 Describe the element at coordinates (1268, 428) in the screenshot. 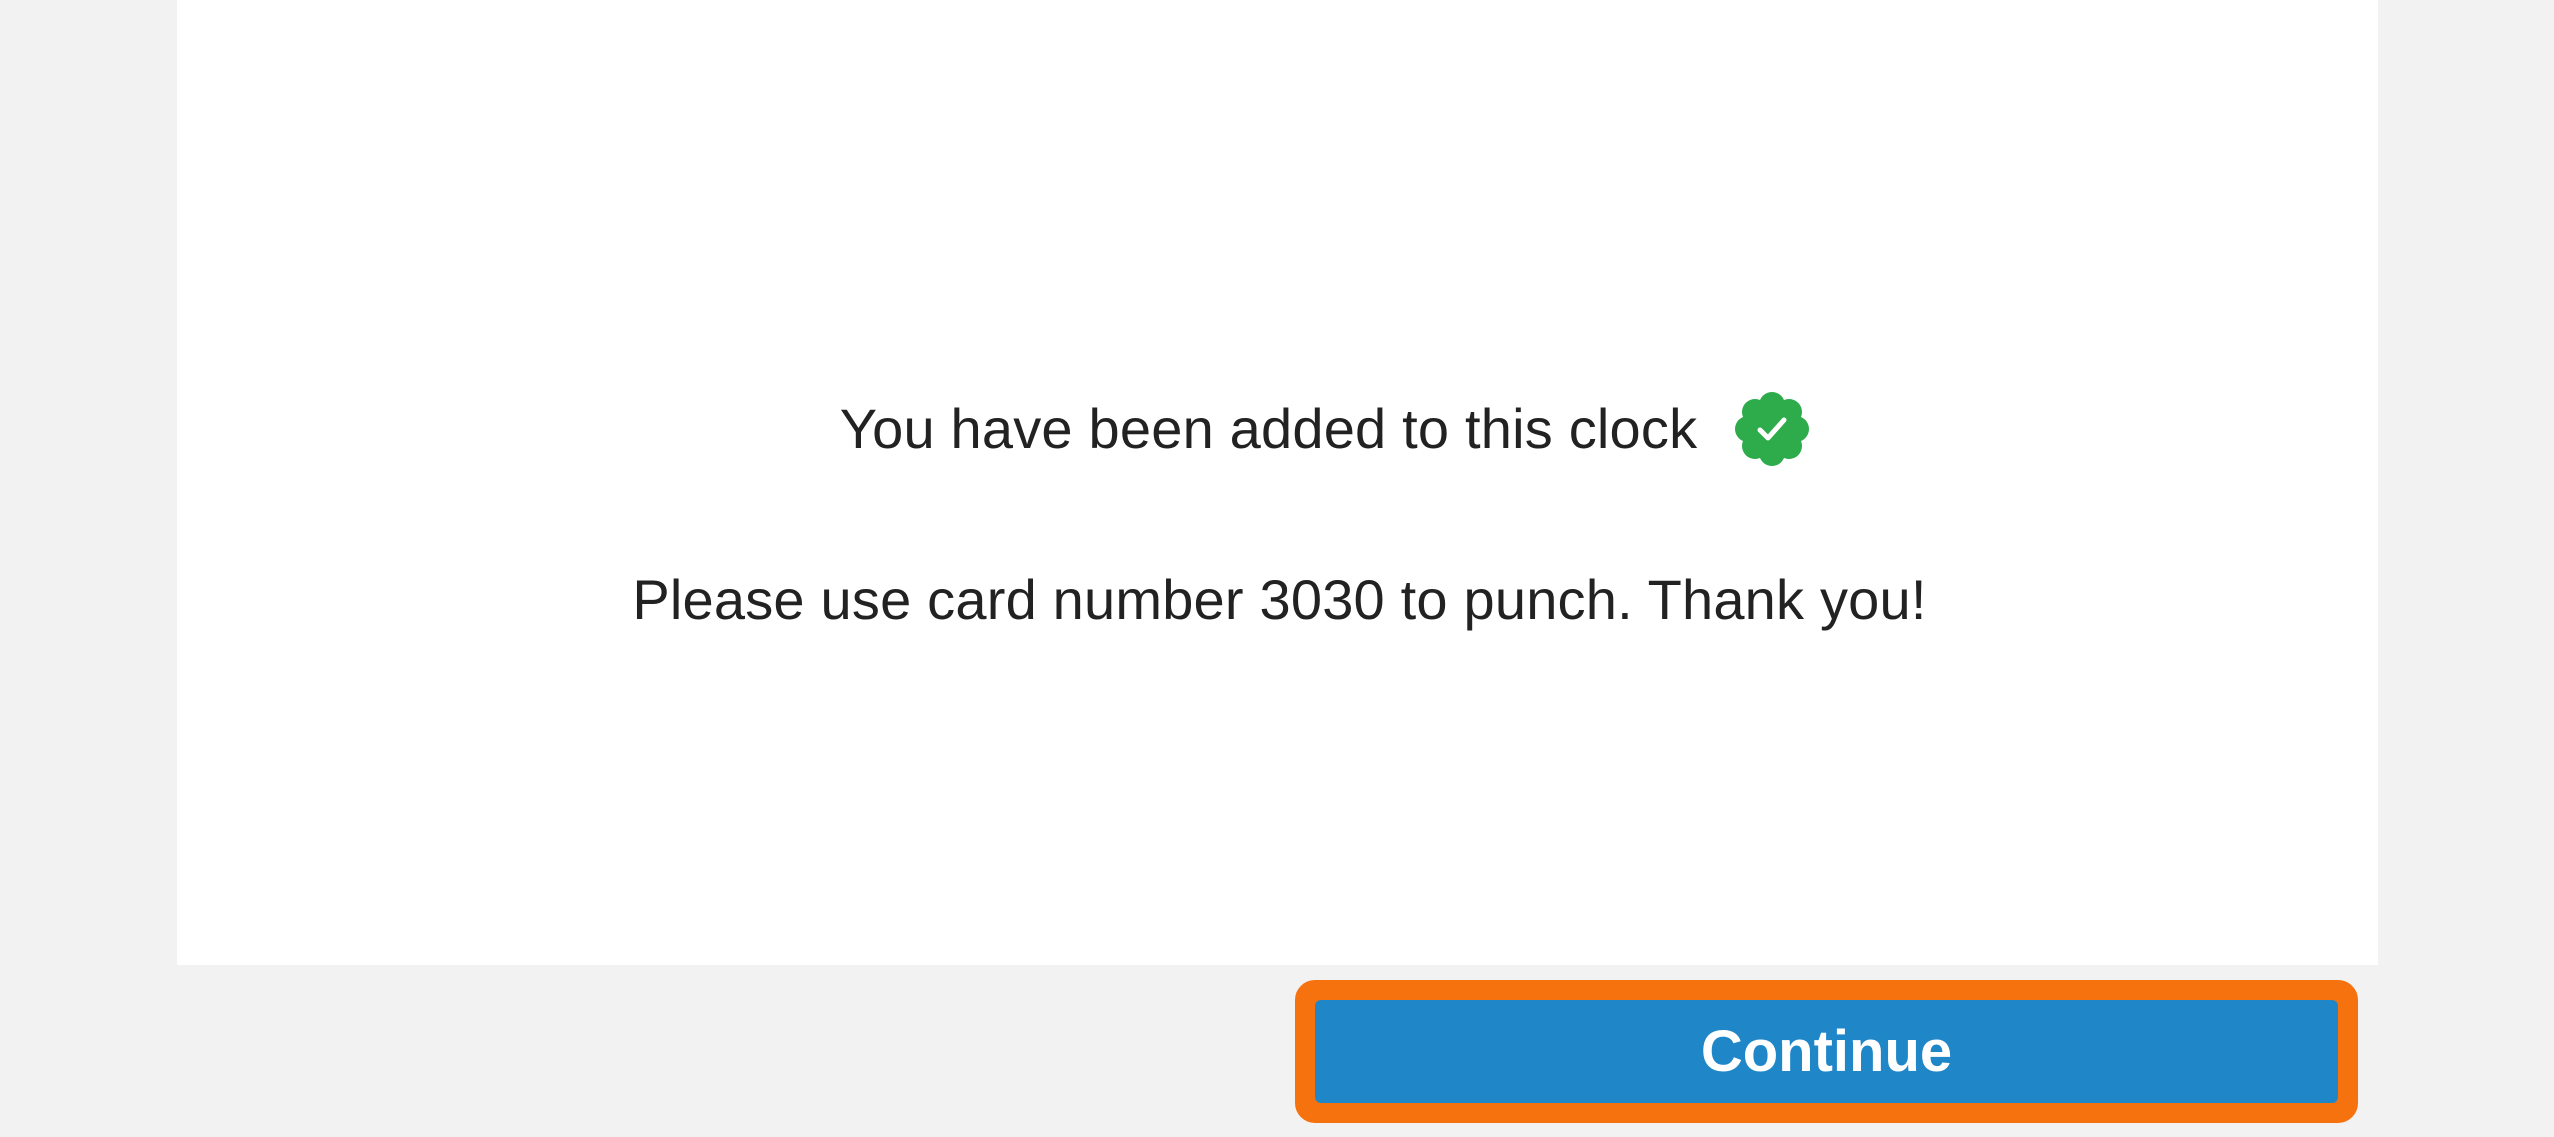

I see `confirmation-headline: You have been added to this clock` at that location.